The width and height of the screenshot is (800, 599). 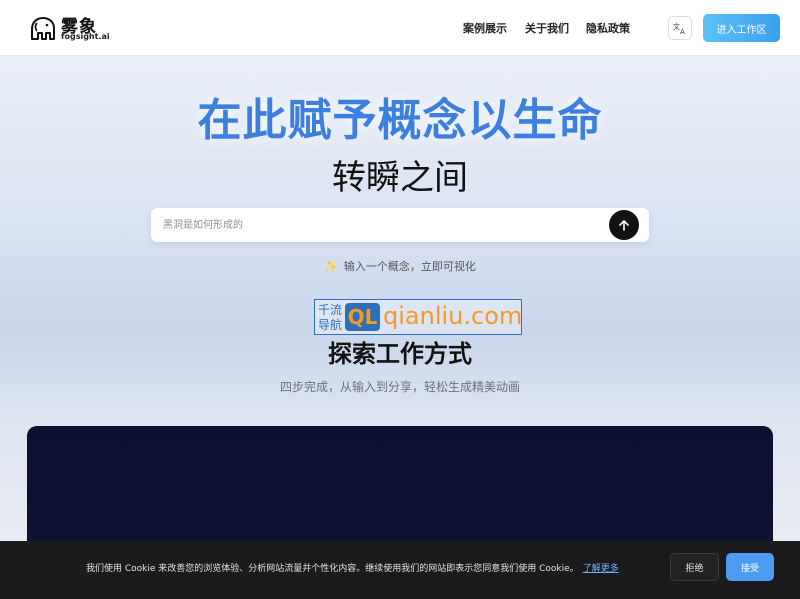 What do you see at coordinates (750, 567) in the screenshot?
I see `accept-button: 接受` at bounding box center [750, 567].